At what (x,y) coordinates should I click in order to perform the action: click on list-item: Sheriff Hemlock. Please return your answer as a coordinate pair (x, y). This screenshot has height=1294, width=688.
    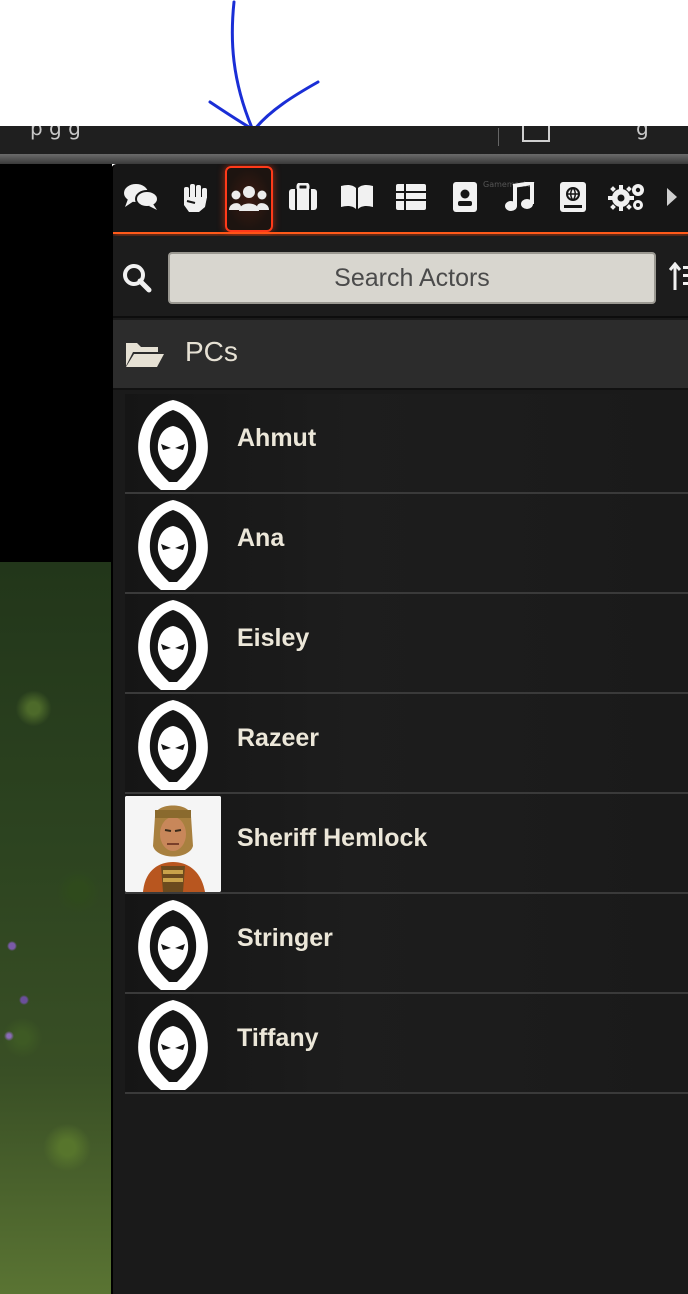
    Looking at the image, I should click on (406, 844).